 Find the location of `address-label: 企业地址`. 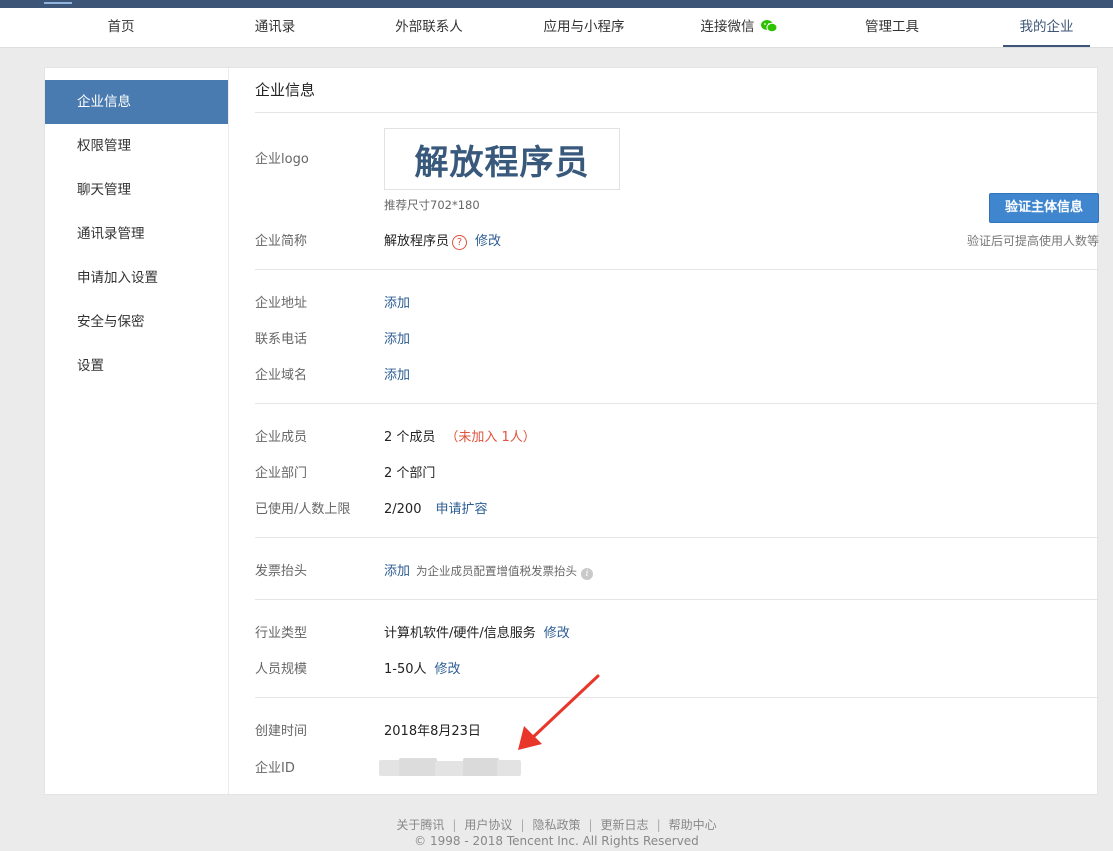

address-label: 企业地址 is located at coordinates (281, 303).